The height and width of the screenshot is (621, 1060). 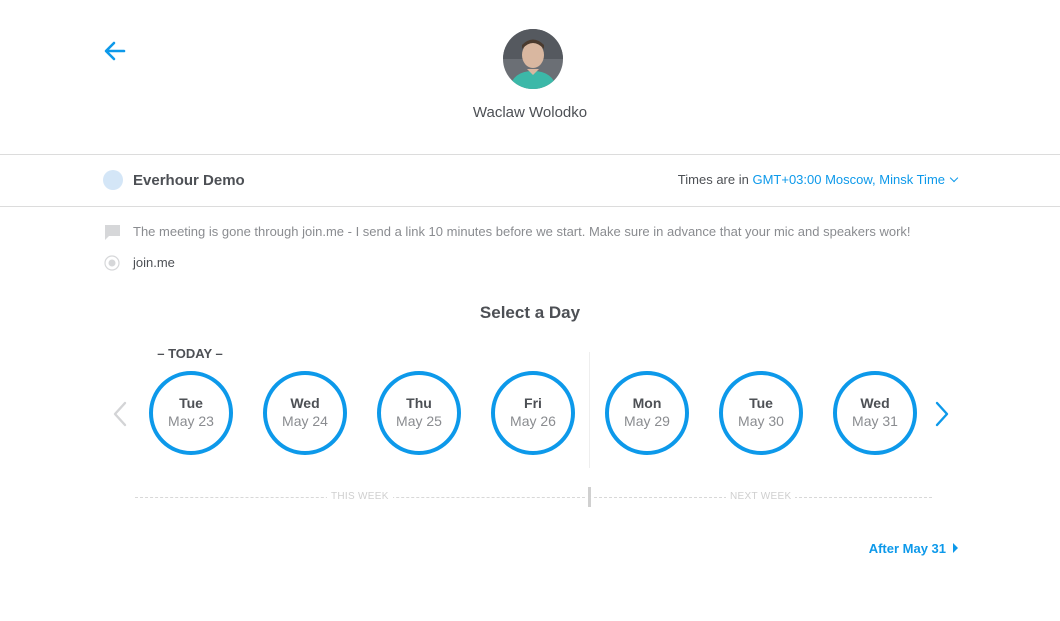 I want to click on day-button-may-31: Wed May 31, so click(x=875, y=413).